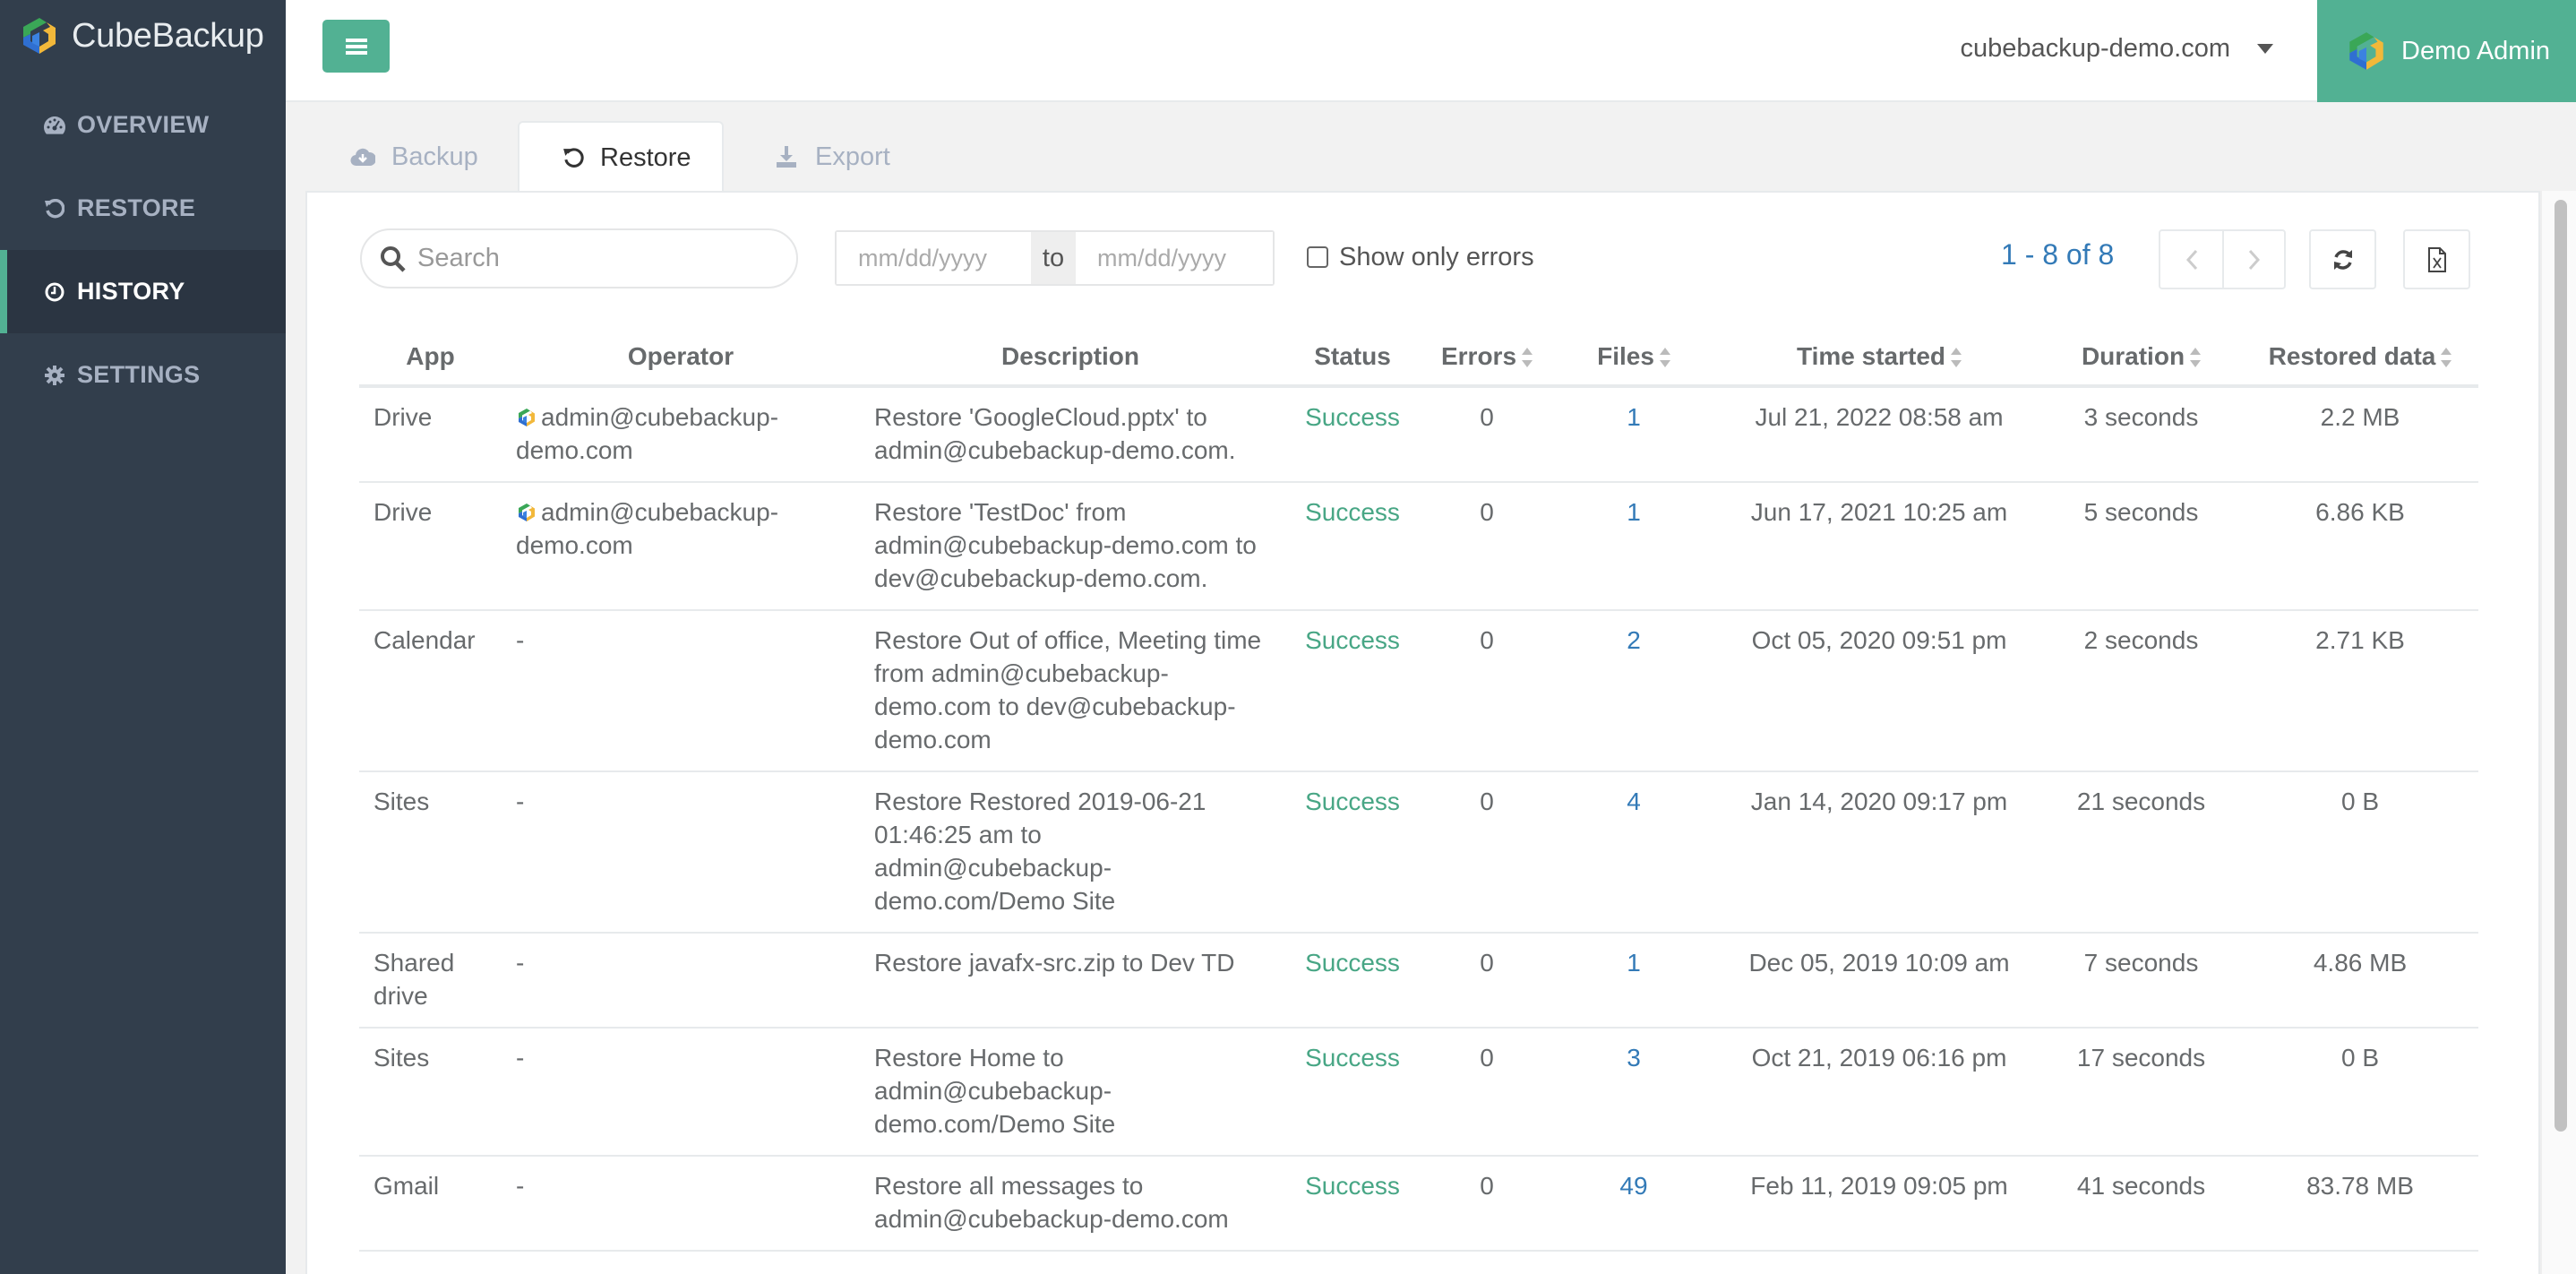 This screenshot has width=2576, height=1274. I want to click on show-only-errors-checkbox: Show only errors, so click(1420, 257).